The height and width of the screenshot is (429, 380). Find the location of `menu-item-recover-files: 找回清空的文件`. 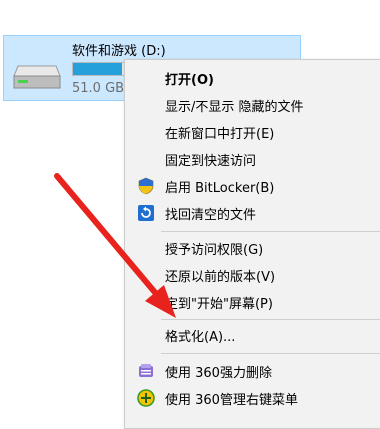

menu-item-recover-files: 找回清空的文件 is located at coordinates (252, 213).